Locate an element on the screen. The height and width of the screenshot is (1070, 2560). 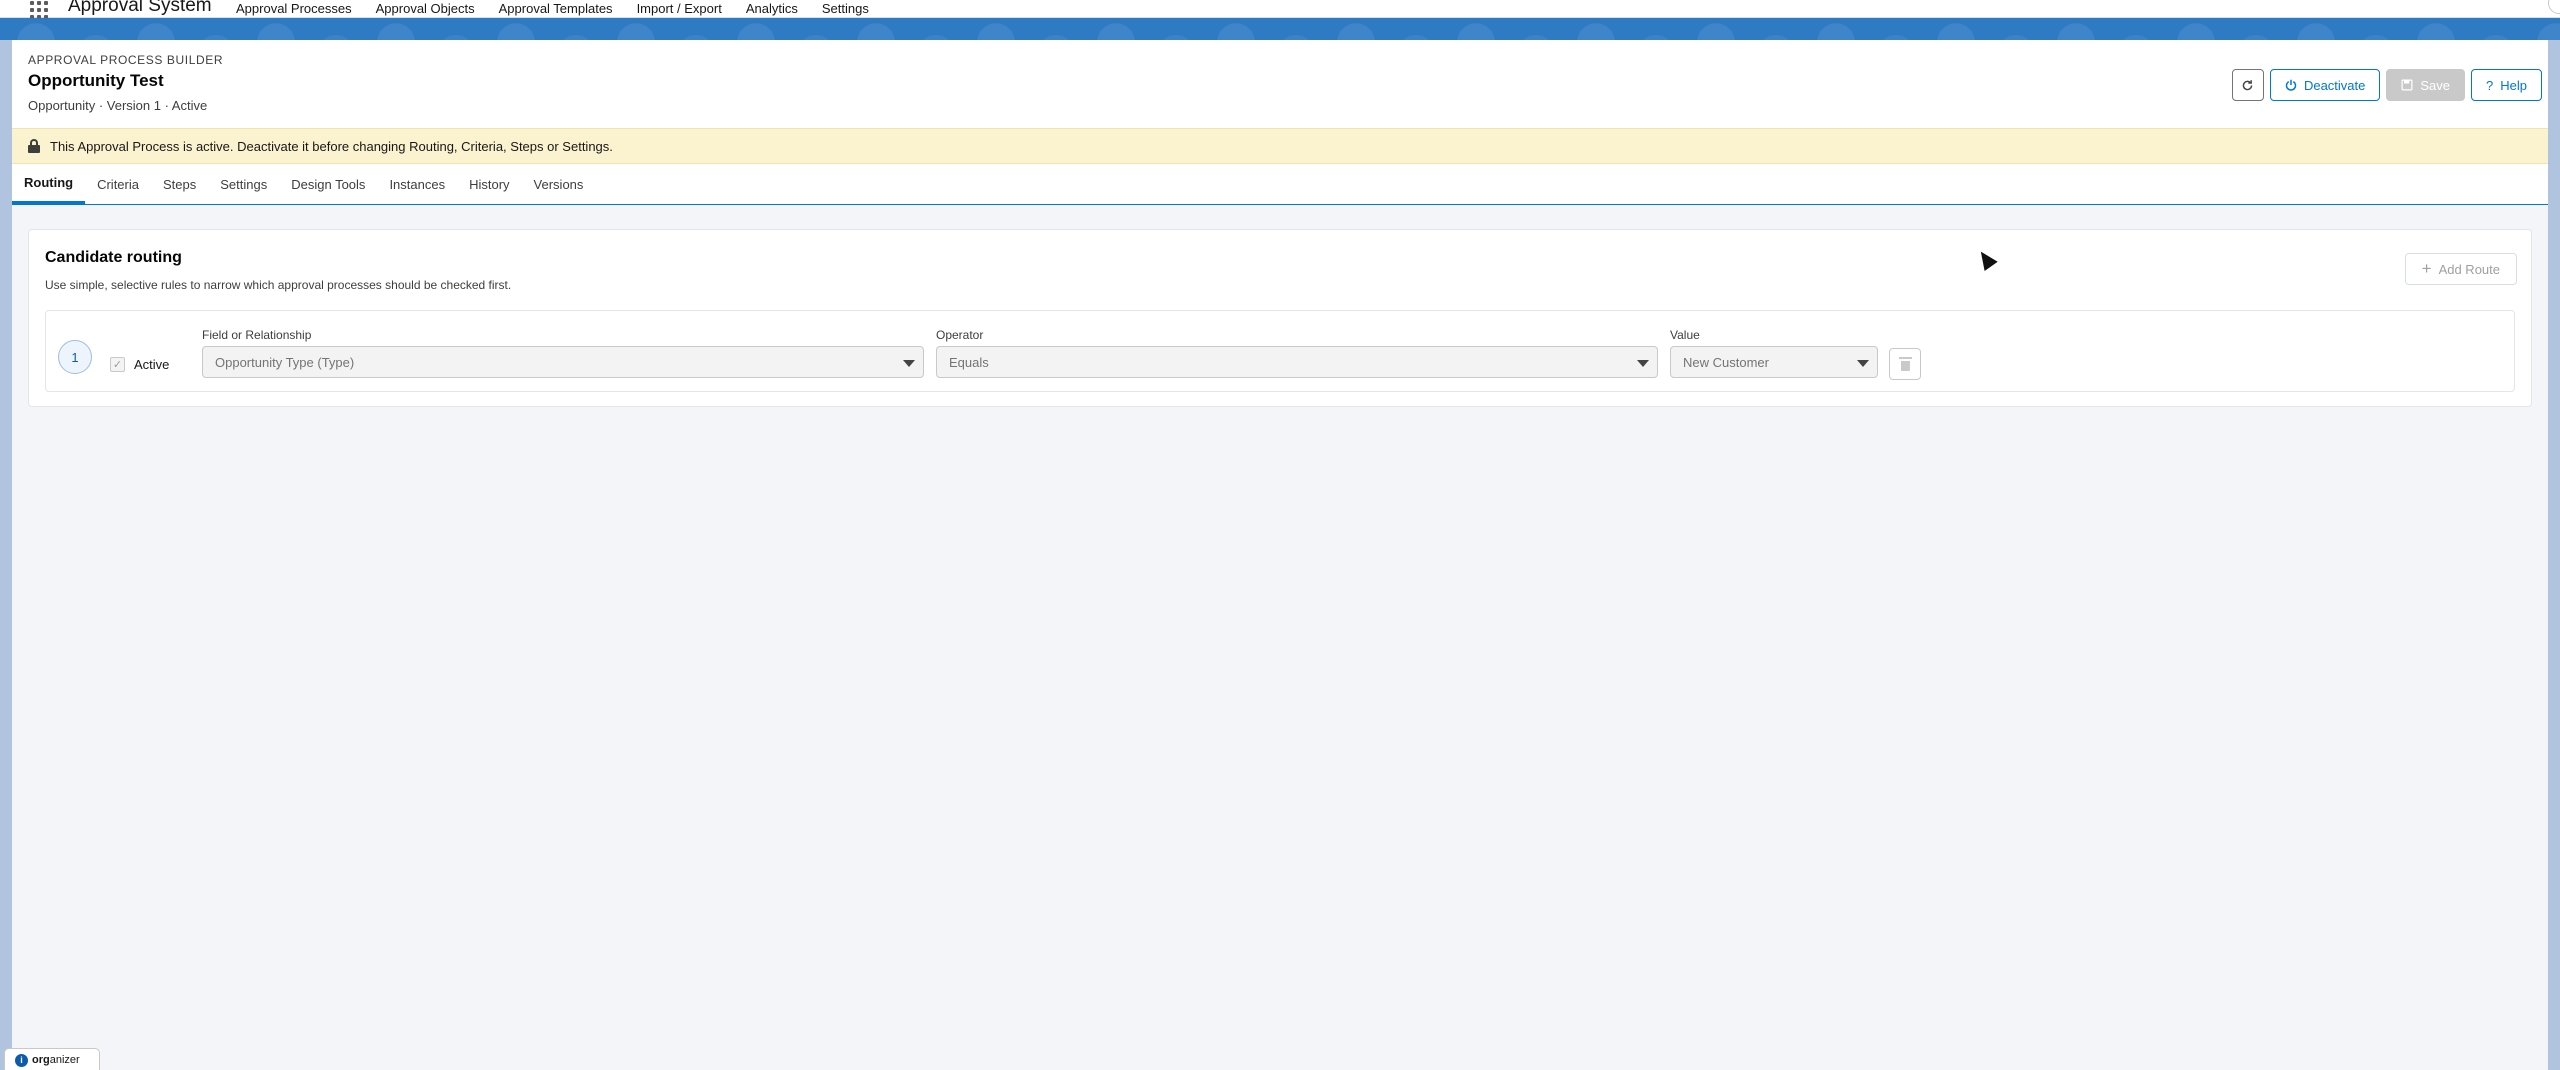
nav-item-approval-objects: Approval Objects is located at coordinates (425, 8).